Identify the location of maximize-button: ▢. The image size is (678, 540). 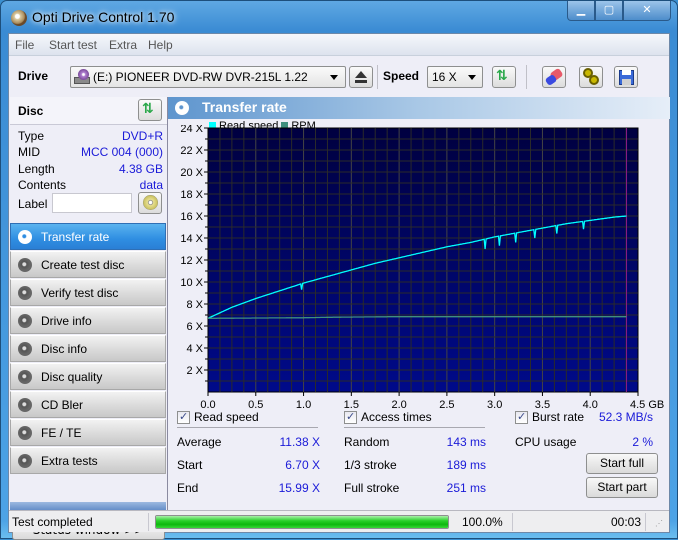
(609, 11).